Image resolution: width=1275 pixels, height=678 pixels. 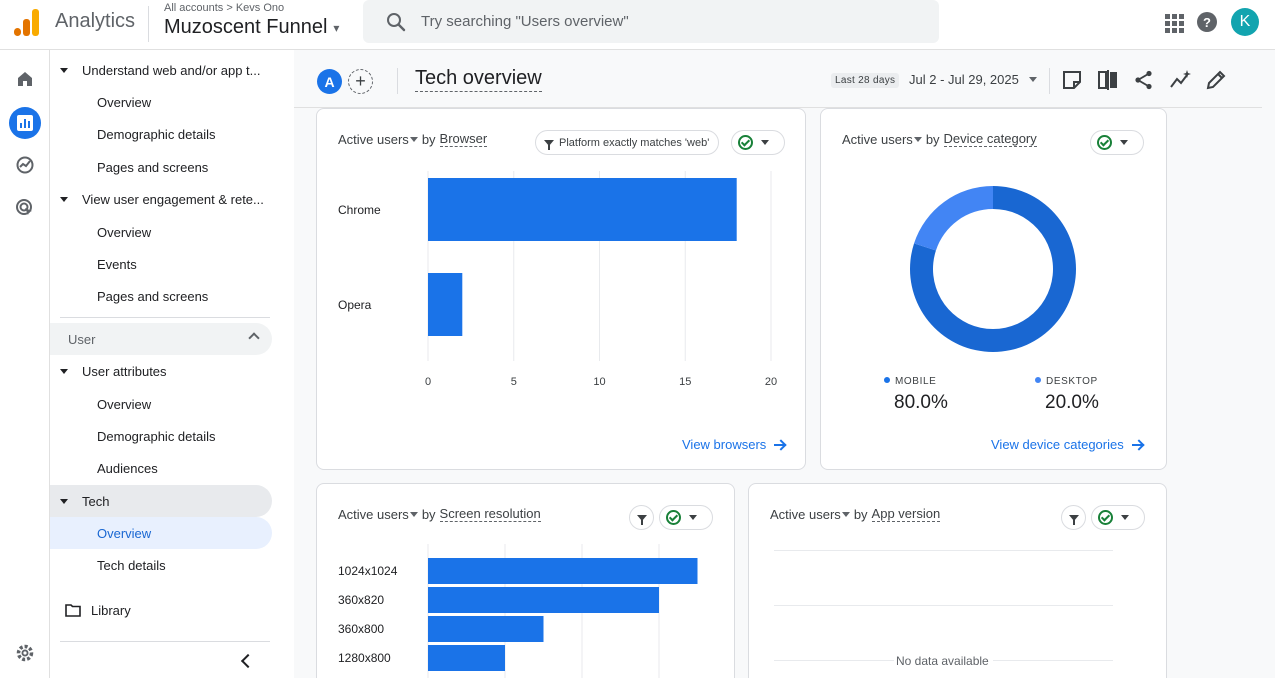 What do you see at coordinates (865, 80) in the screenshot?
I see `date-preset-chip: Last 28 days` at bounding box center [865, 80].